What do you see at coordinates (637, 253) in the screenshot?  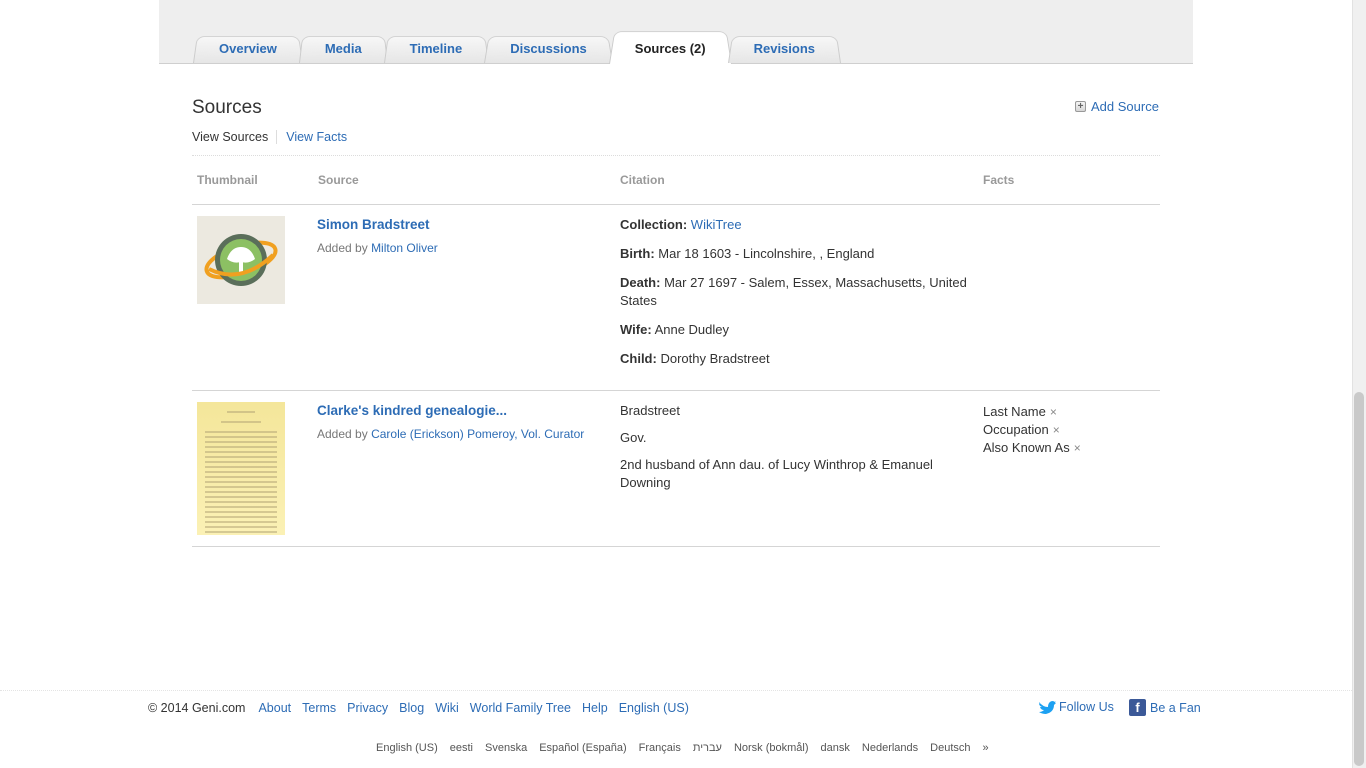 I see `citation-label: Birth:` at bounding box center [637, 253].